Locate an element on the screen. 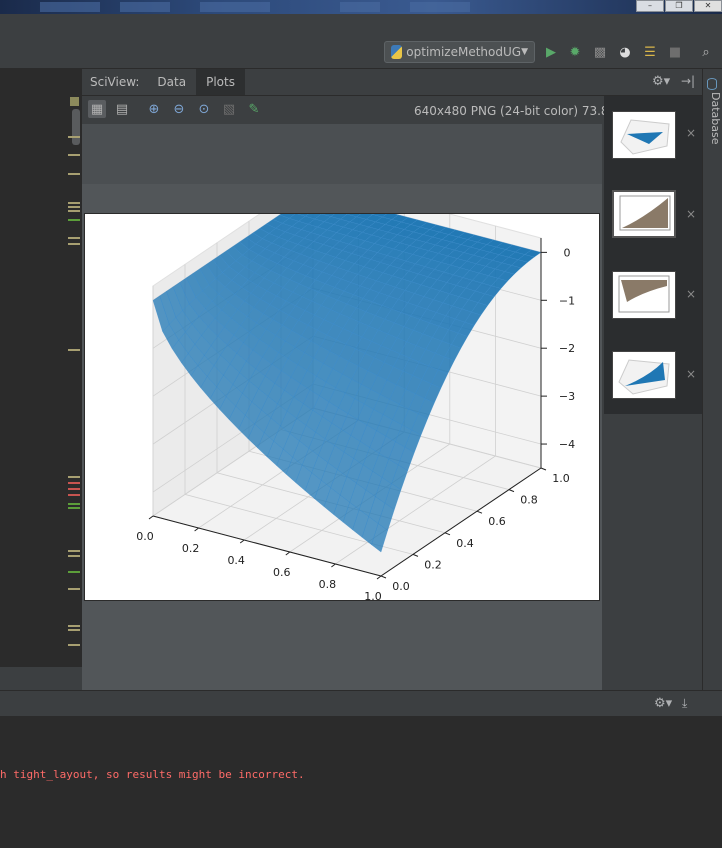 The height and width of the screenshot is (848, 722). right-tool-strip is located at coordinates (712, 379).